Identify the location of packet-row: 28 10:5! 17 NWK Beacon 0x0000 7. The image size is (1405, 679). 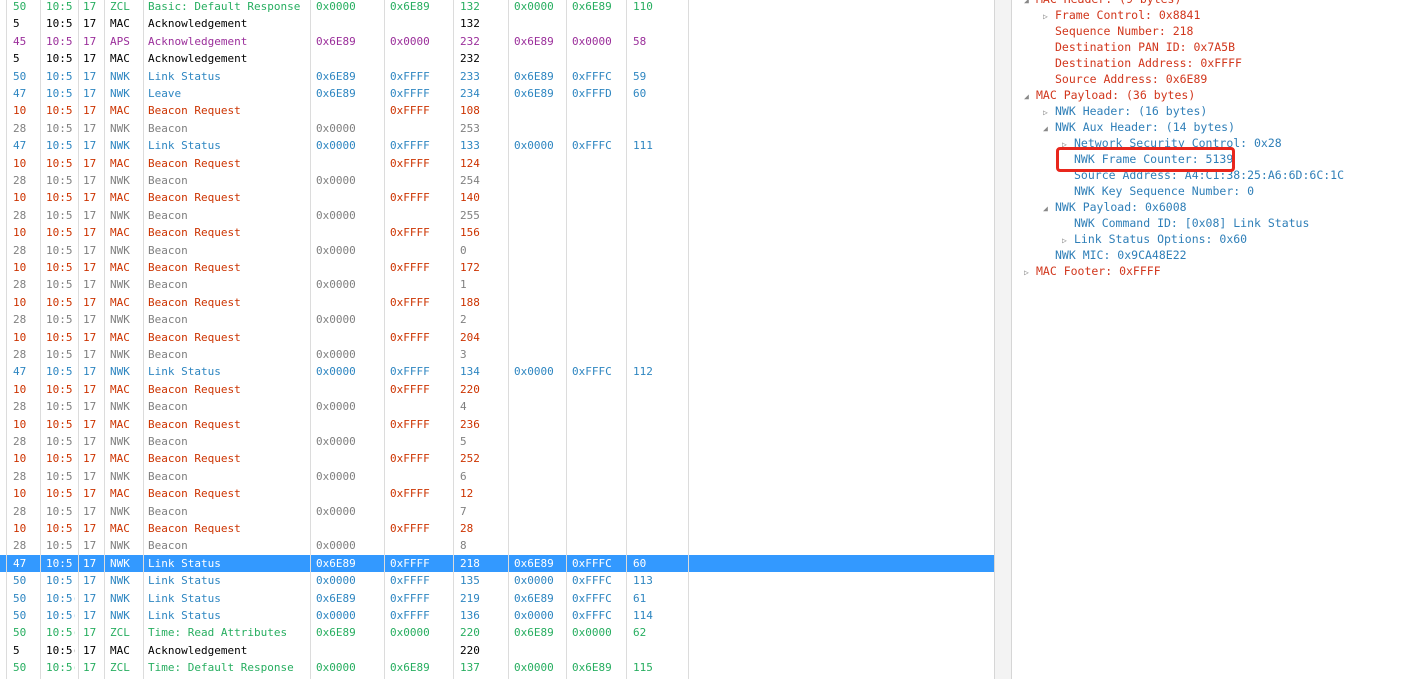
(497, 511).